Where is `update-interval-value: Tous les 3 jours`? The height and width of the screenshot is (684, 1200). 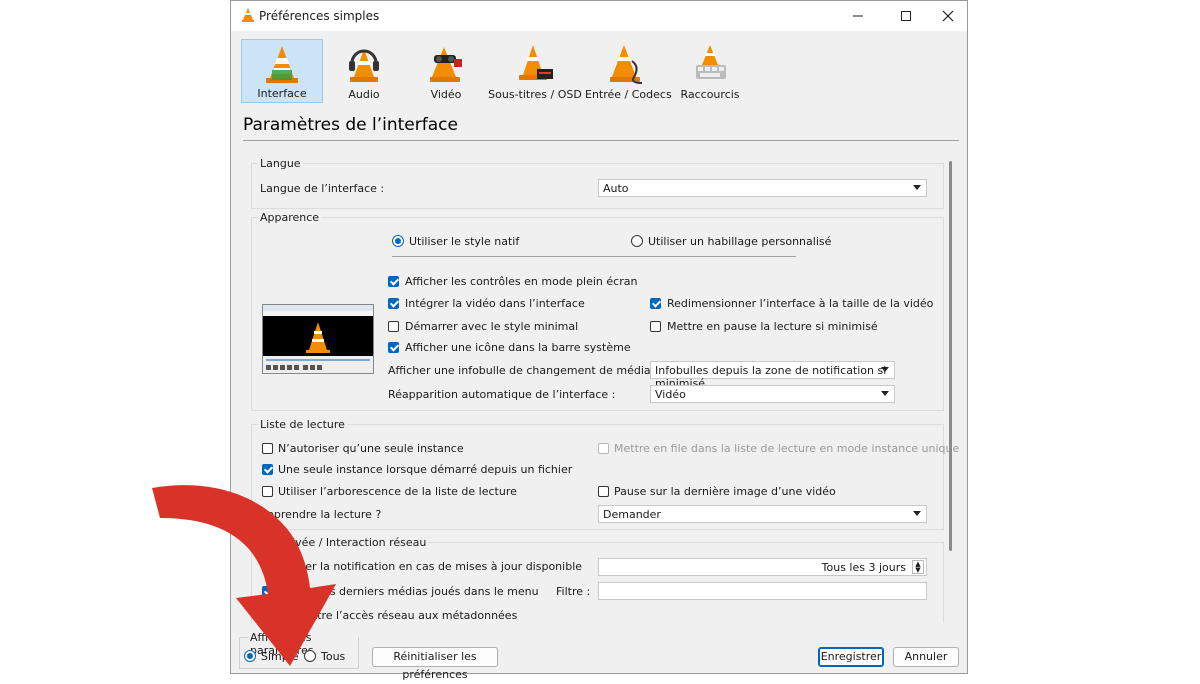
update-interval-value: Tous les 3 jours is located at coordinates (863, 567).